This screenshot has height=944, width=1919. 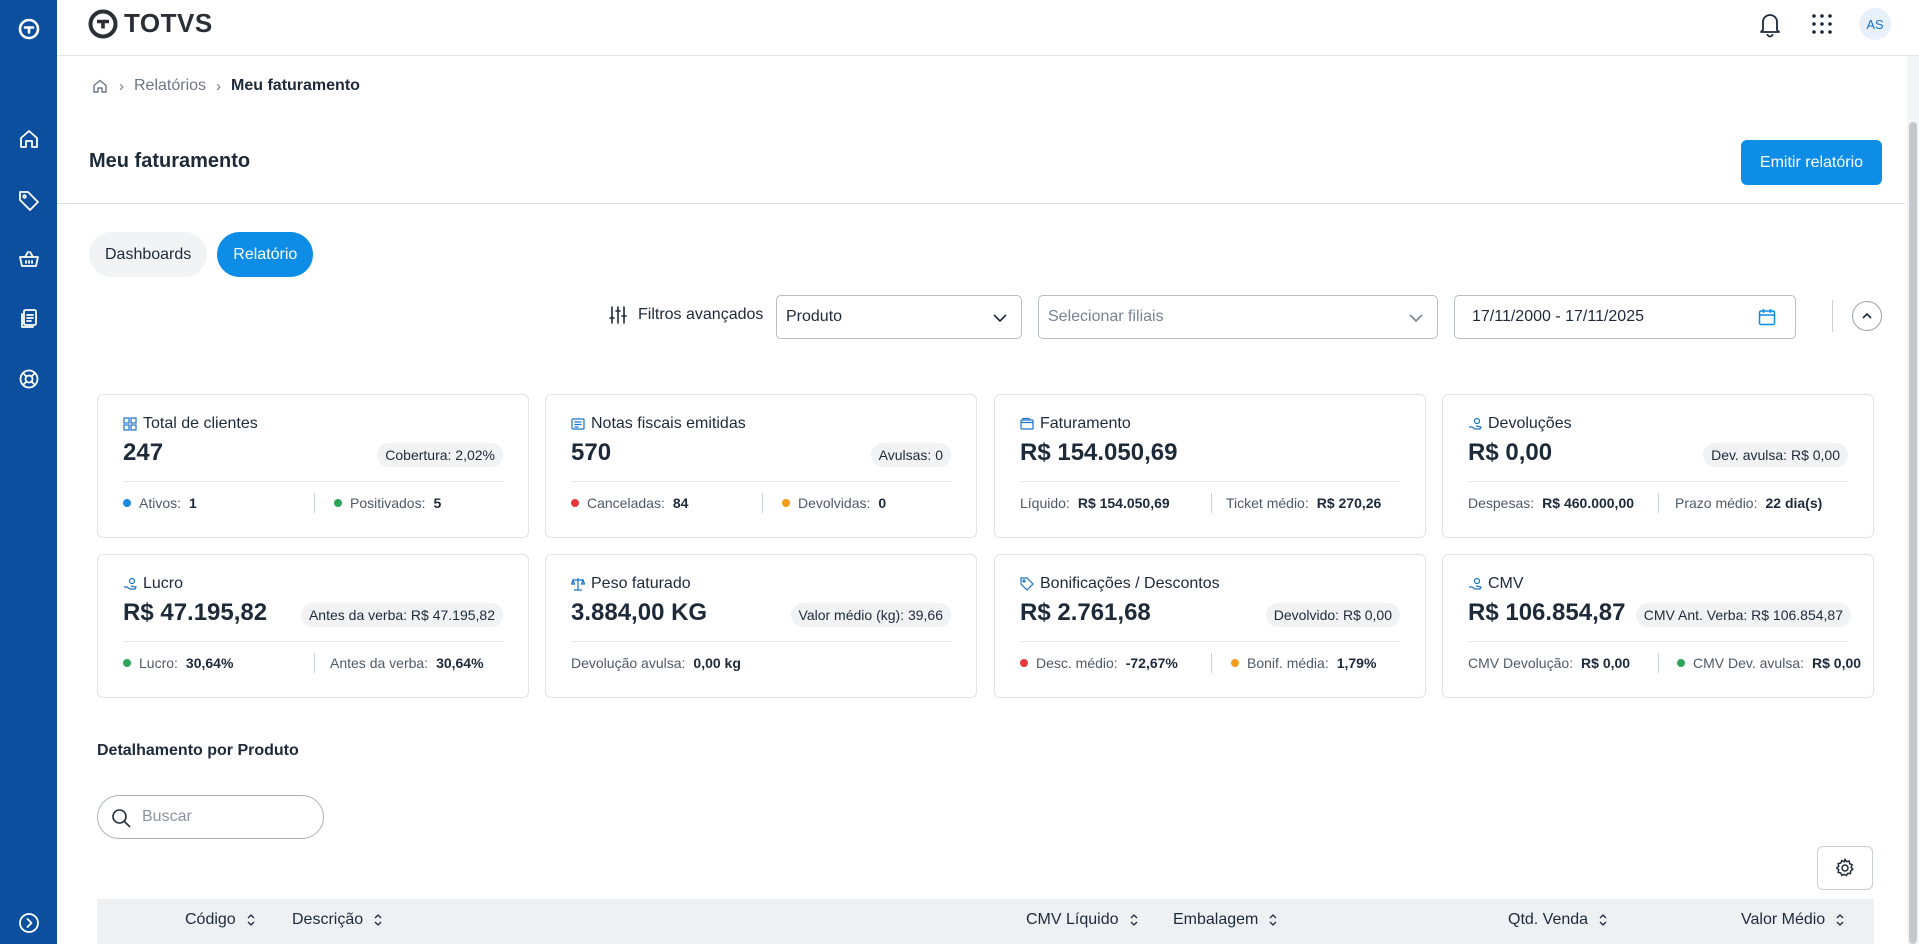 I want to click on column-header-codigo: Código, so click(x=220, y=920).